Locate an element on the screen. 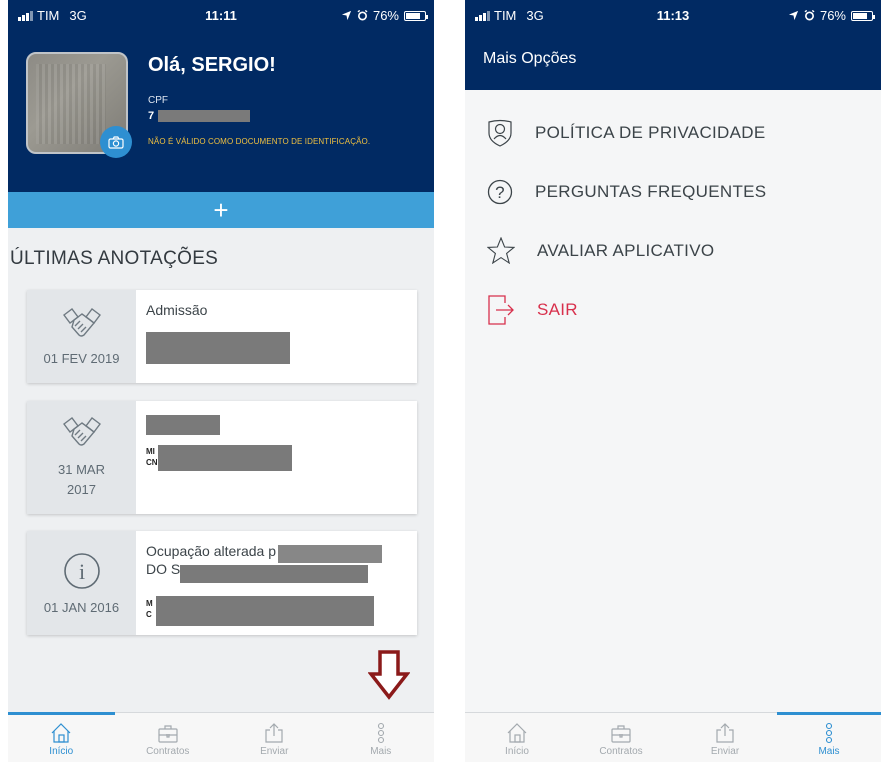 Image resolution: width=881 pixels, height=762 pixels. annotation-content: MI CN is located at coordinates (276, 457).